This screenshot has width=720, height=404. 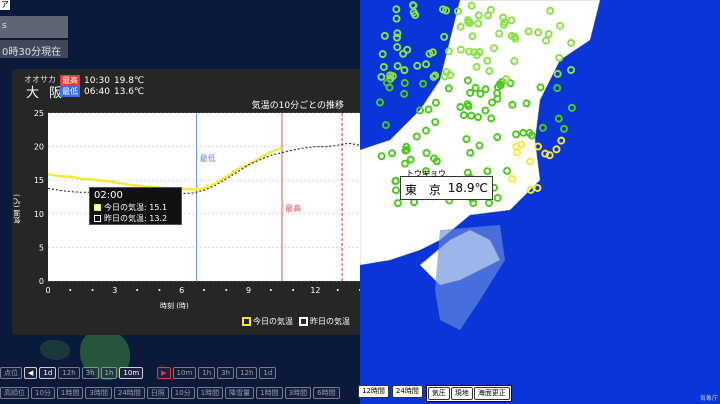 I want to click on x-tick-label: 6, so click(x=181, y=290).